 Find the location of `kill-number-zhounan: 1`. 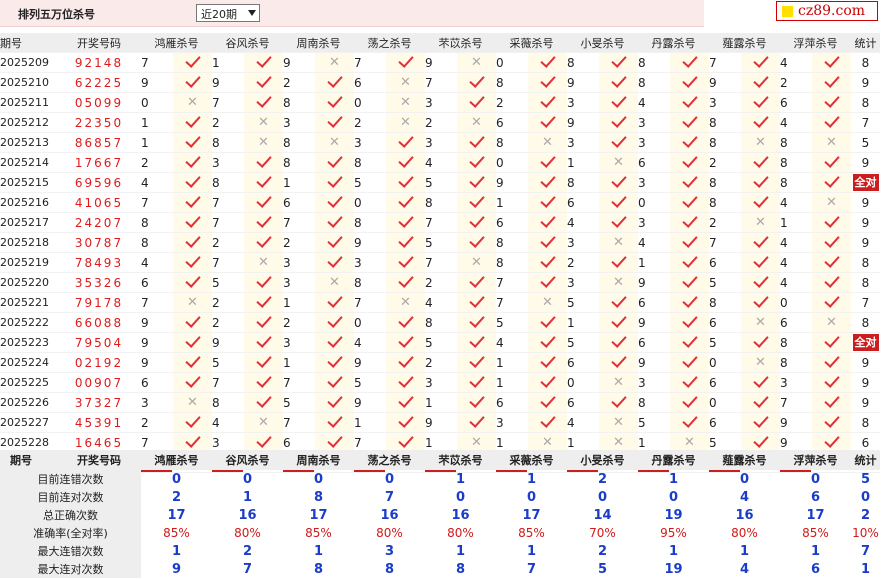

kill-number-zhounan: 1 is located at coordinates (299, 302).